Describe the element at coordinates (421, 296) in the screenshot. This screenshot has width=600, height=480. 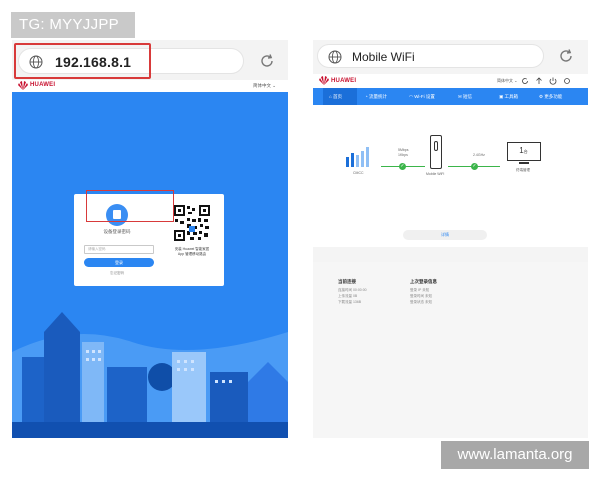
I see `last-login-row: 登录时间 未知` at that location.